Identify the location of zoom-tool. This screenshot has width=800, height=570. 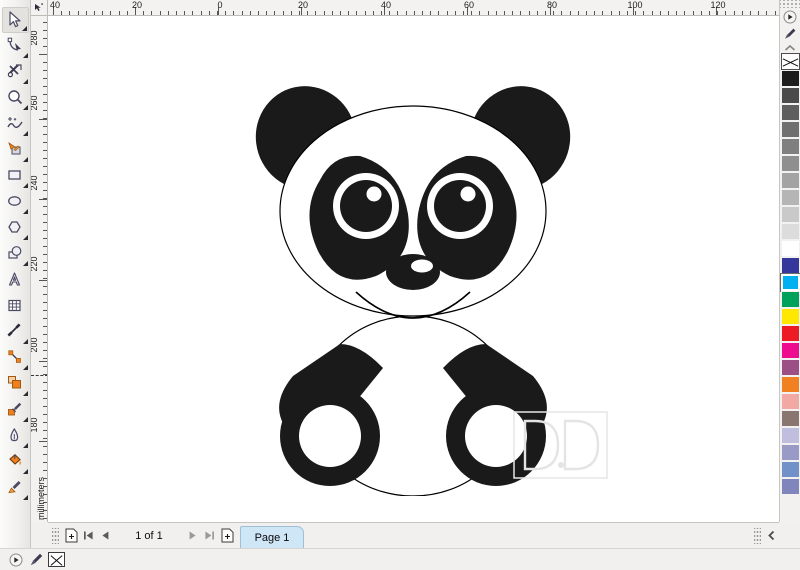
(15, 98).